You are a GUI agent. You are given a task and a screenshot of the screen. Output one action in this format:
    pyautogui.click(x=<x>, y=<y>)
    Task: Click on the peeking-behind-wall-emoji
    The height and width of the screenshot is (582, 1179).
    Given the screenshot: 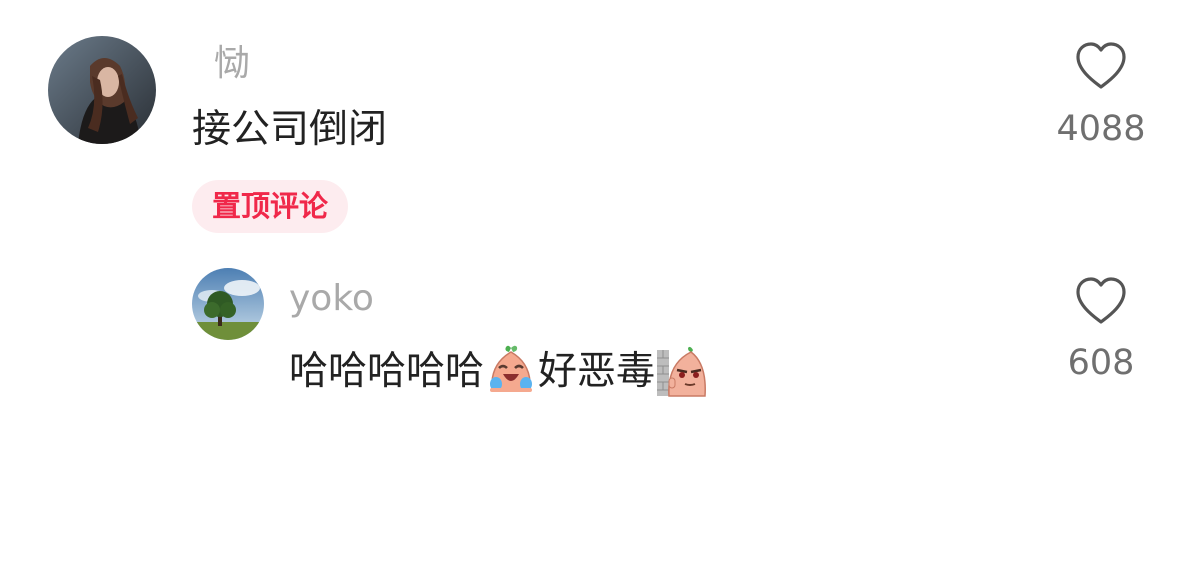 What is the action you would take?
    pyautogui.click(x=682, y=371)
    